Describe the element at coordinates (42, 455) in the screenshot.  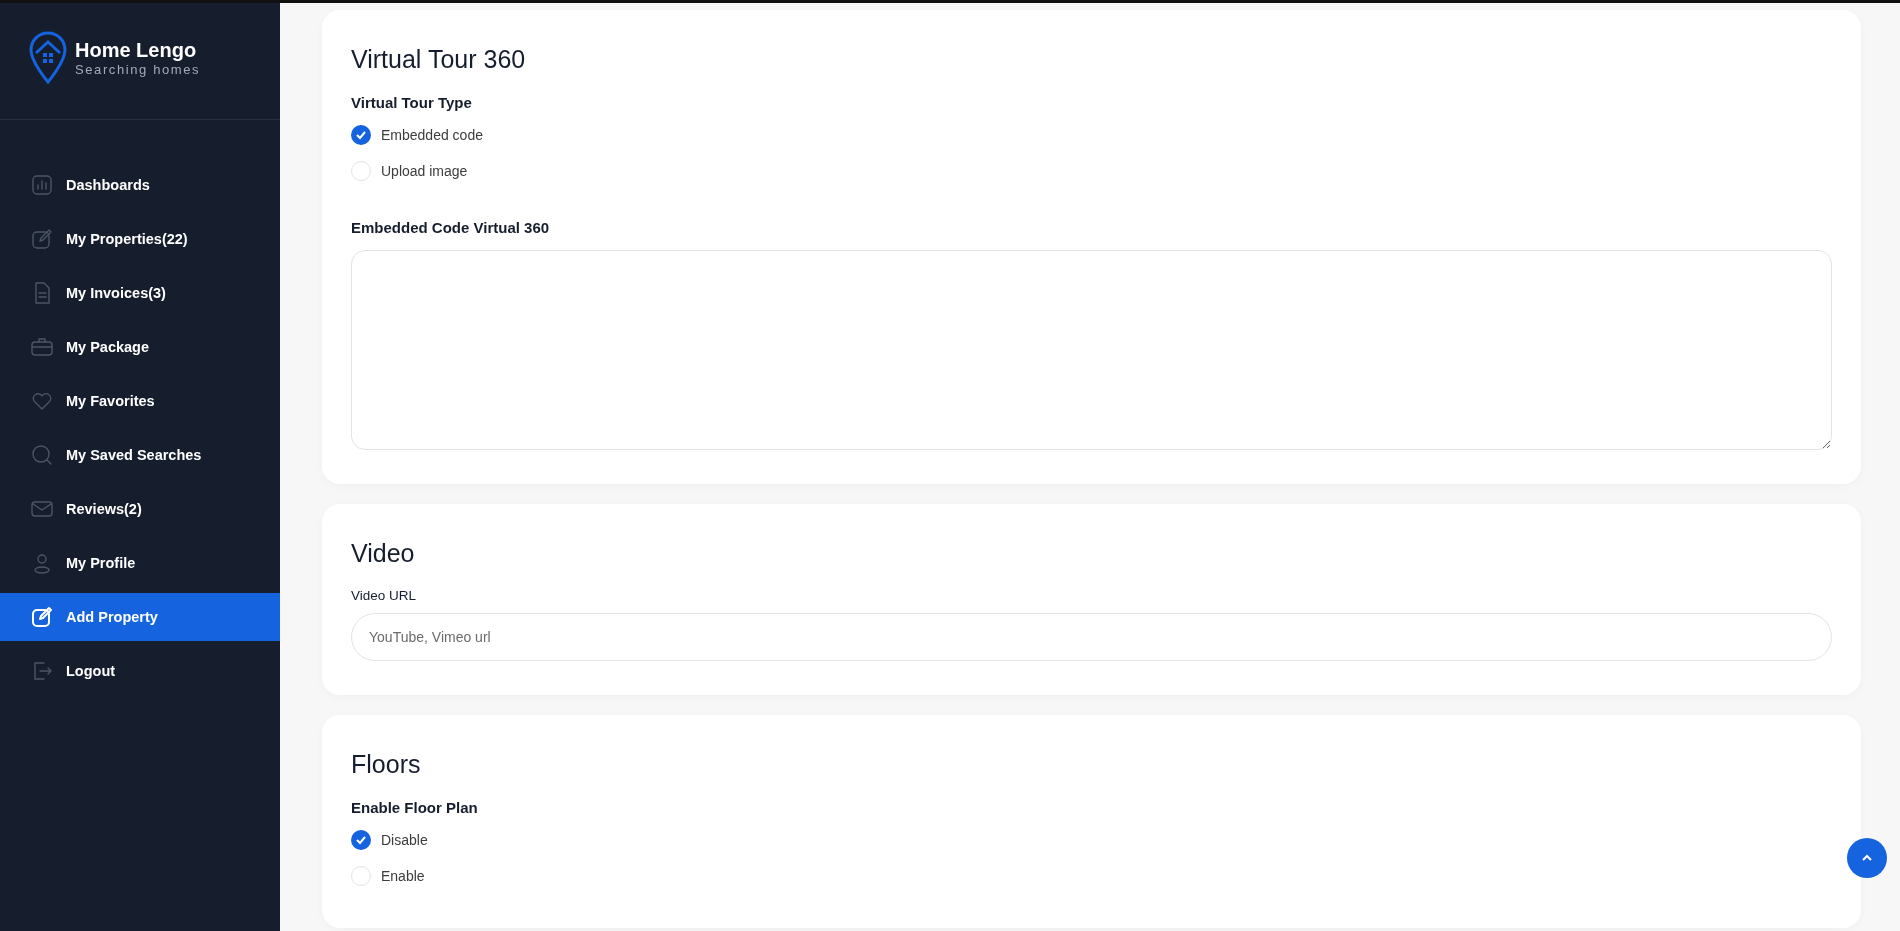
I see `search-icon` at that location.